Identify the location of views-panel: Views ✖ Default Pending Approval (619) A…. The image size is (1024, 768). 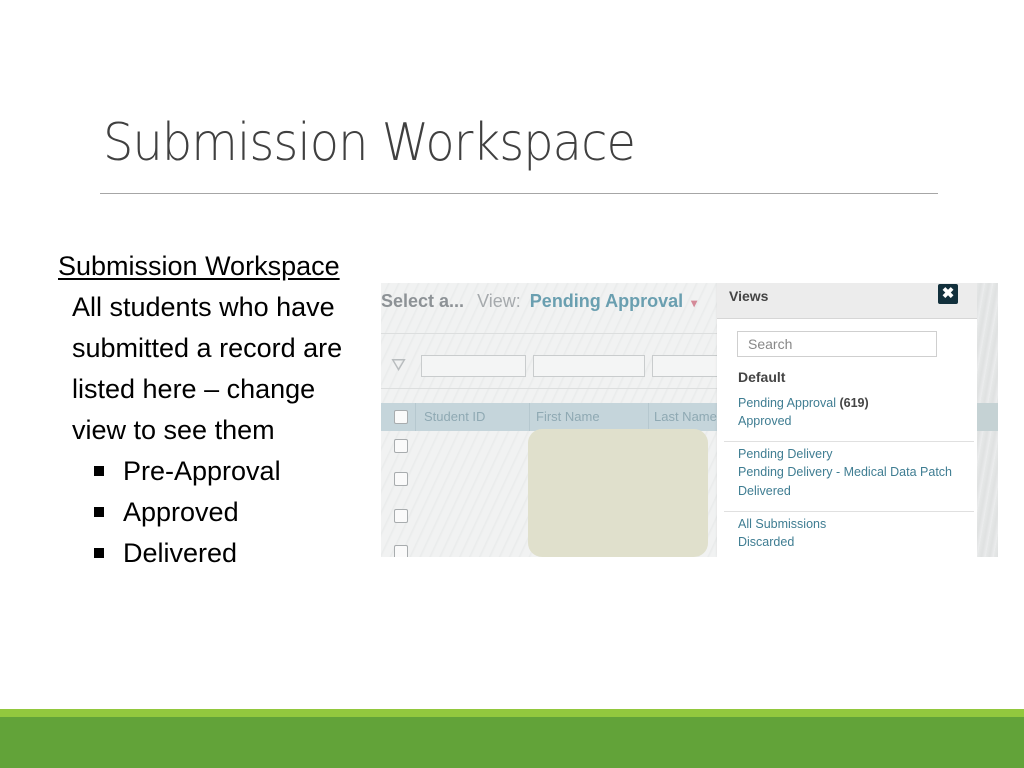
(847, 420).